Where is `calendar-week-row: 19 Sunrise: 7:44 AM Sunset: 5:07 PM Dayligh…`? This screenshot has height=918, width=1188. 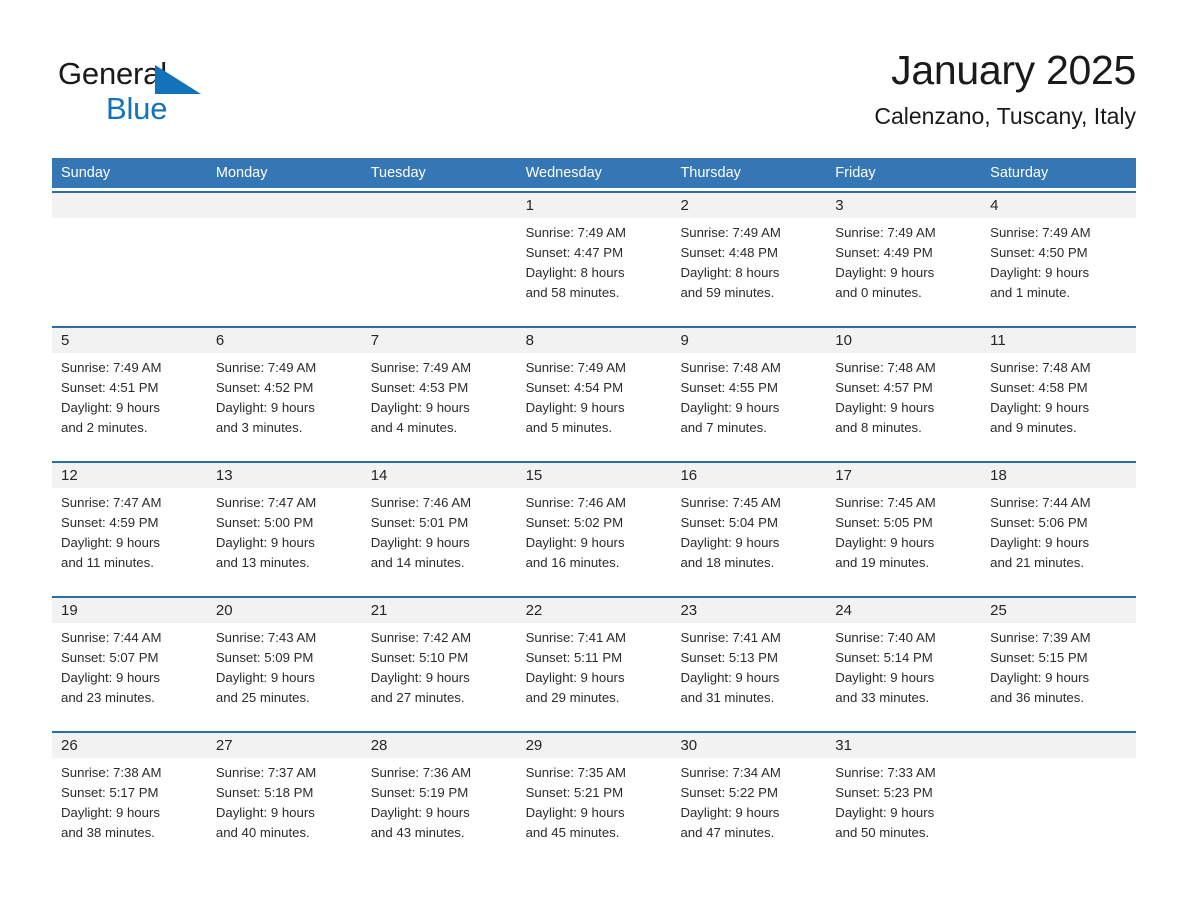 calendar-week-row: 19 Sunrise: 7:44 AM Sunset: 5:07 PM Dayligh… is located at coordinates (594, 660).